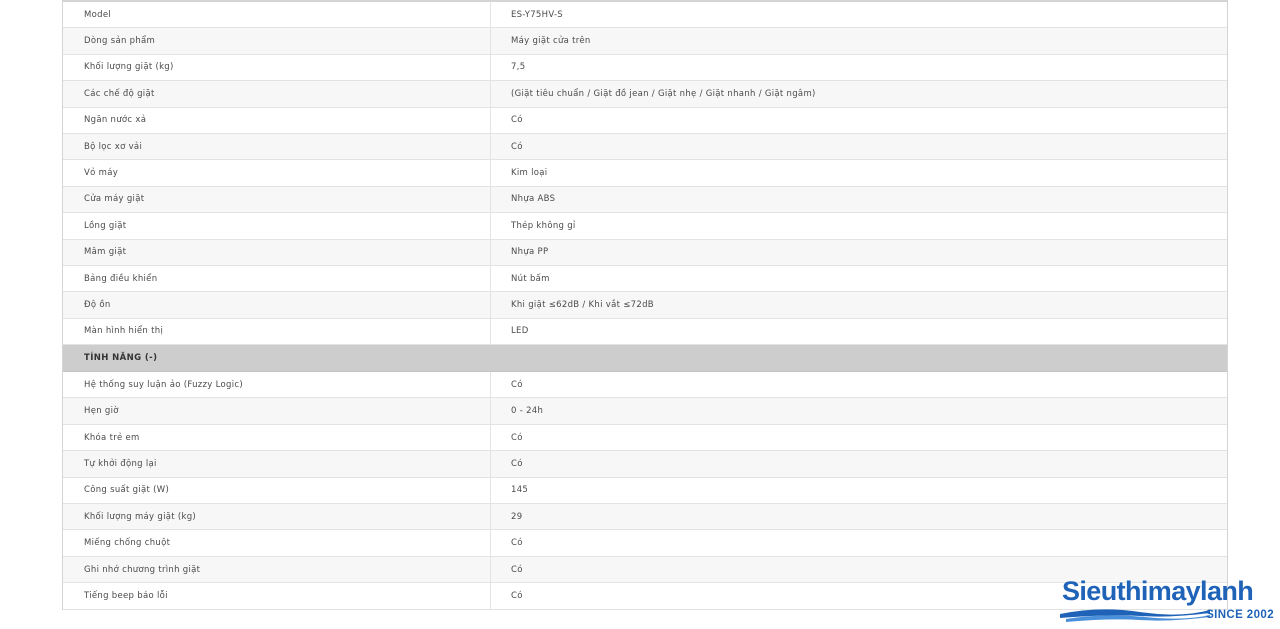  I want to click on spec-row-display: Màn hình hiển thị LED, so click(645, 332).